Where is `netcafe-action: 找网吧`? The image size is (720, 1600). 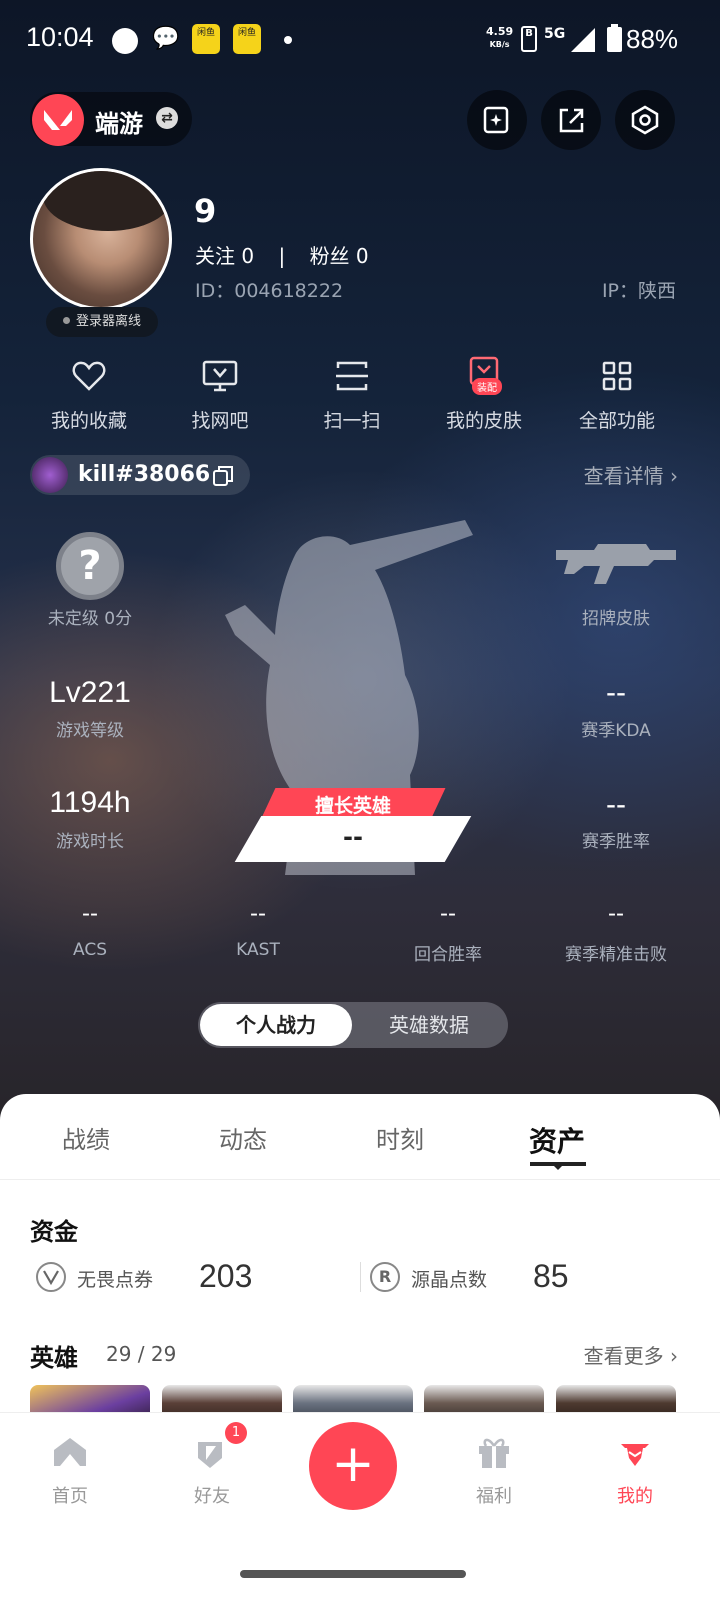
netcafe-action: 找网吧 is located at coordinates (220, 394).